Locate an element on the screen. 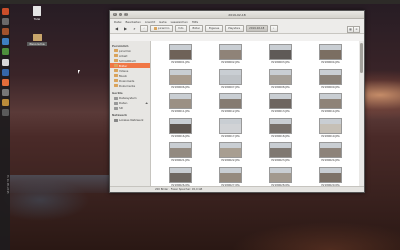  breadcrumb-foto: foto is located at coordinates (180, 28).